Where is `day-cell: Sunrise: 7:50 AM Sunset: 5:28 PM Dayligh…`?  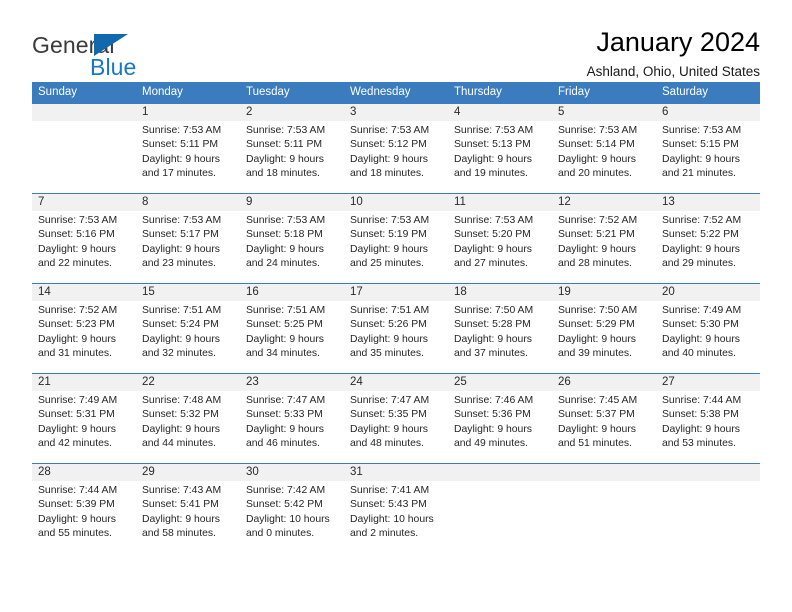
day-cell: Sunrise: 7:50 AM Sunset: 5:28 PM Dayligh… is located at coordinates (500, 337).